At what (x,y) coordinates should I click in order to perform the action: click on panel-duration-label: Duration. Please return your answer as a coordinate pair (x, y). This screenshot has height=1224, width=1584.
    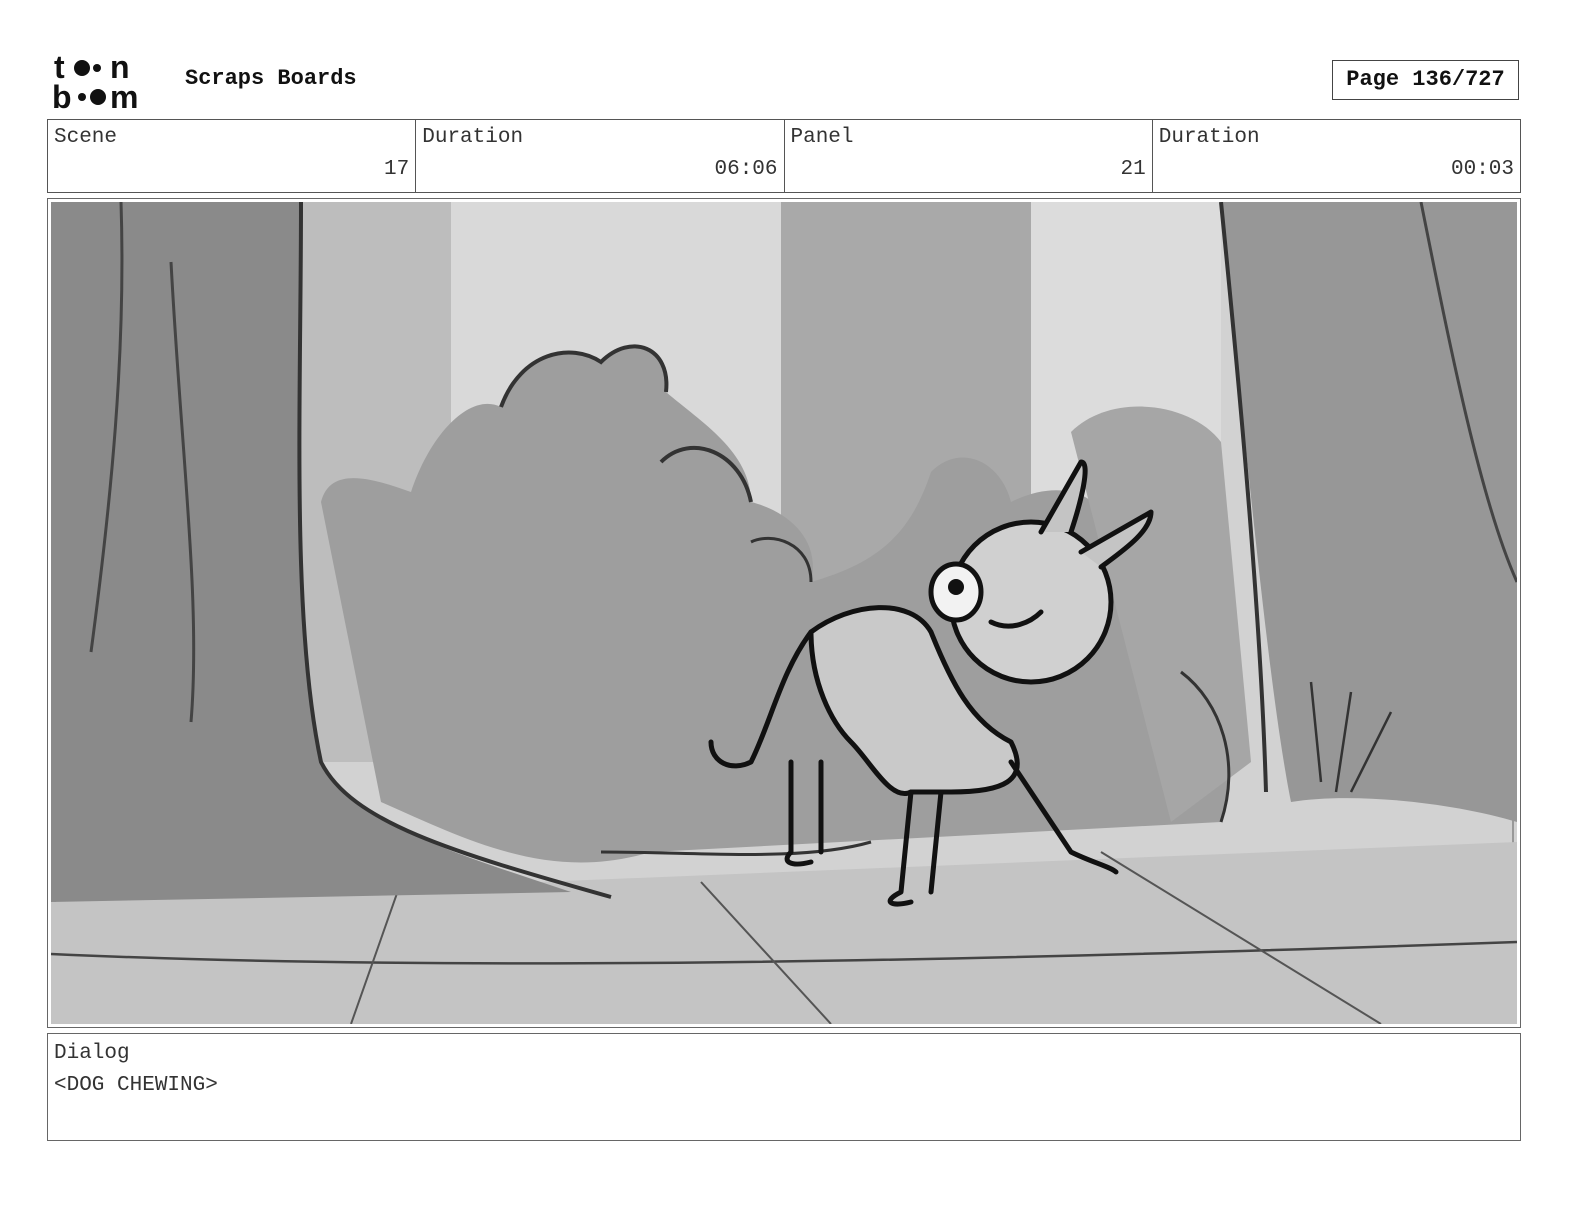
    Looking at the image, I should click on (1209, 137).